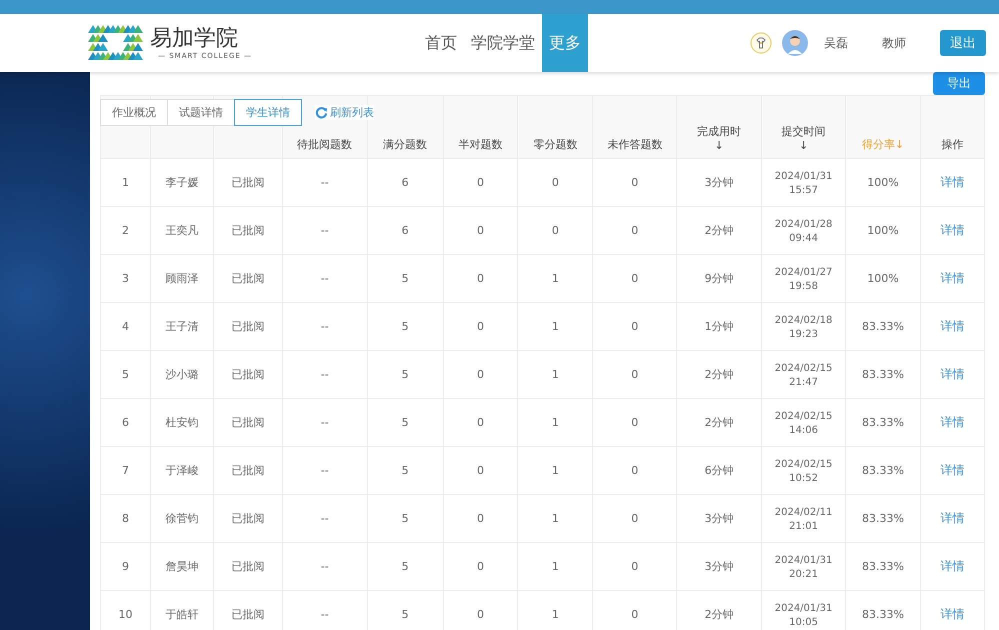  I want to click on refresh-link: 刷新列表, so click(344, 112).